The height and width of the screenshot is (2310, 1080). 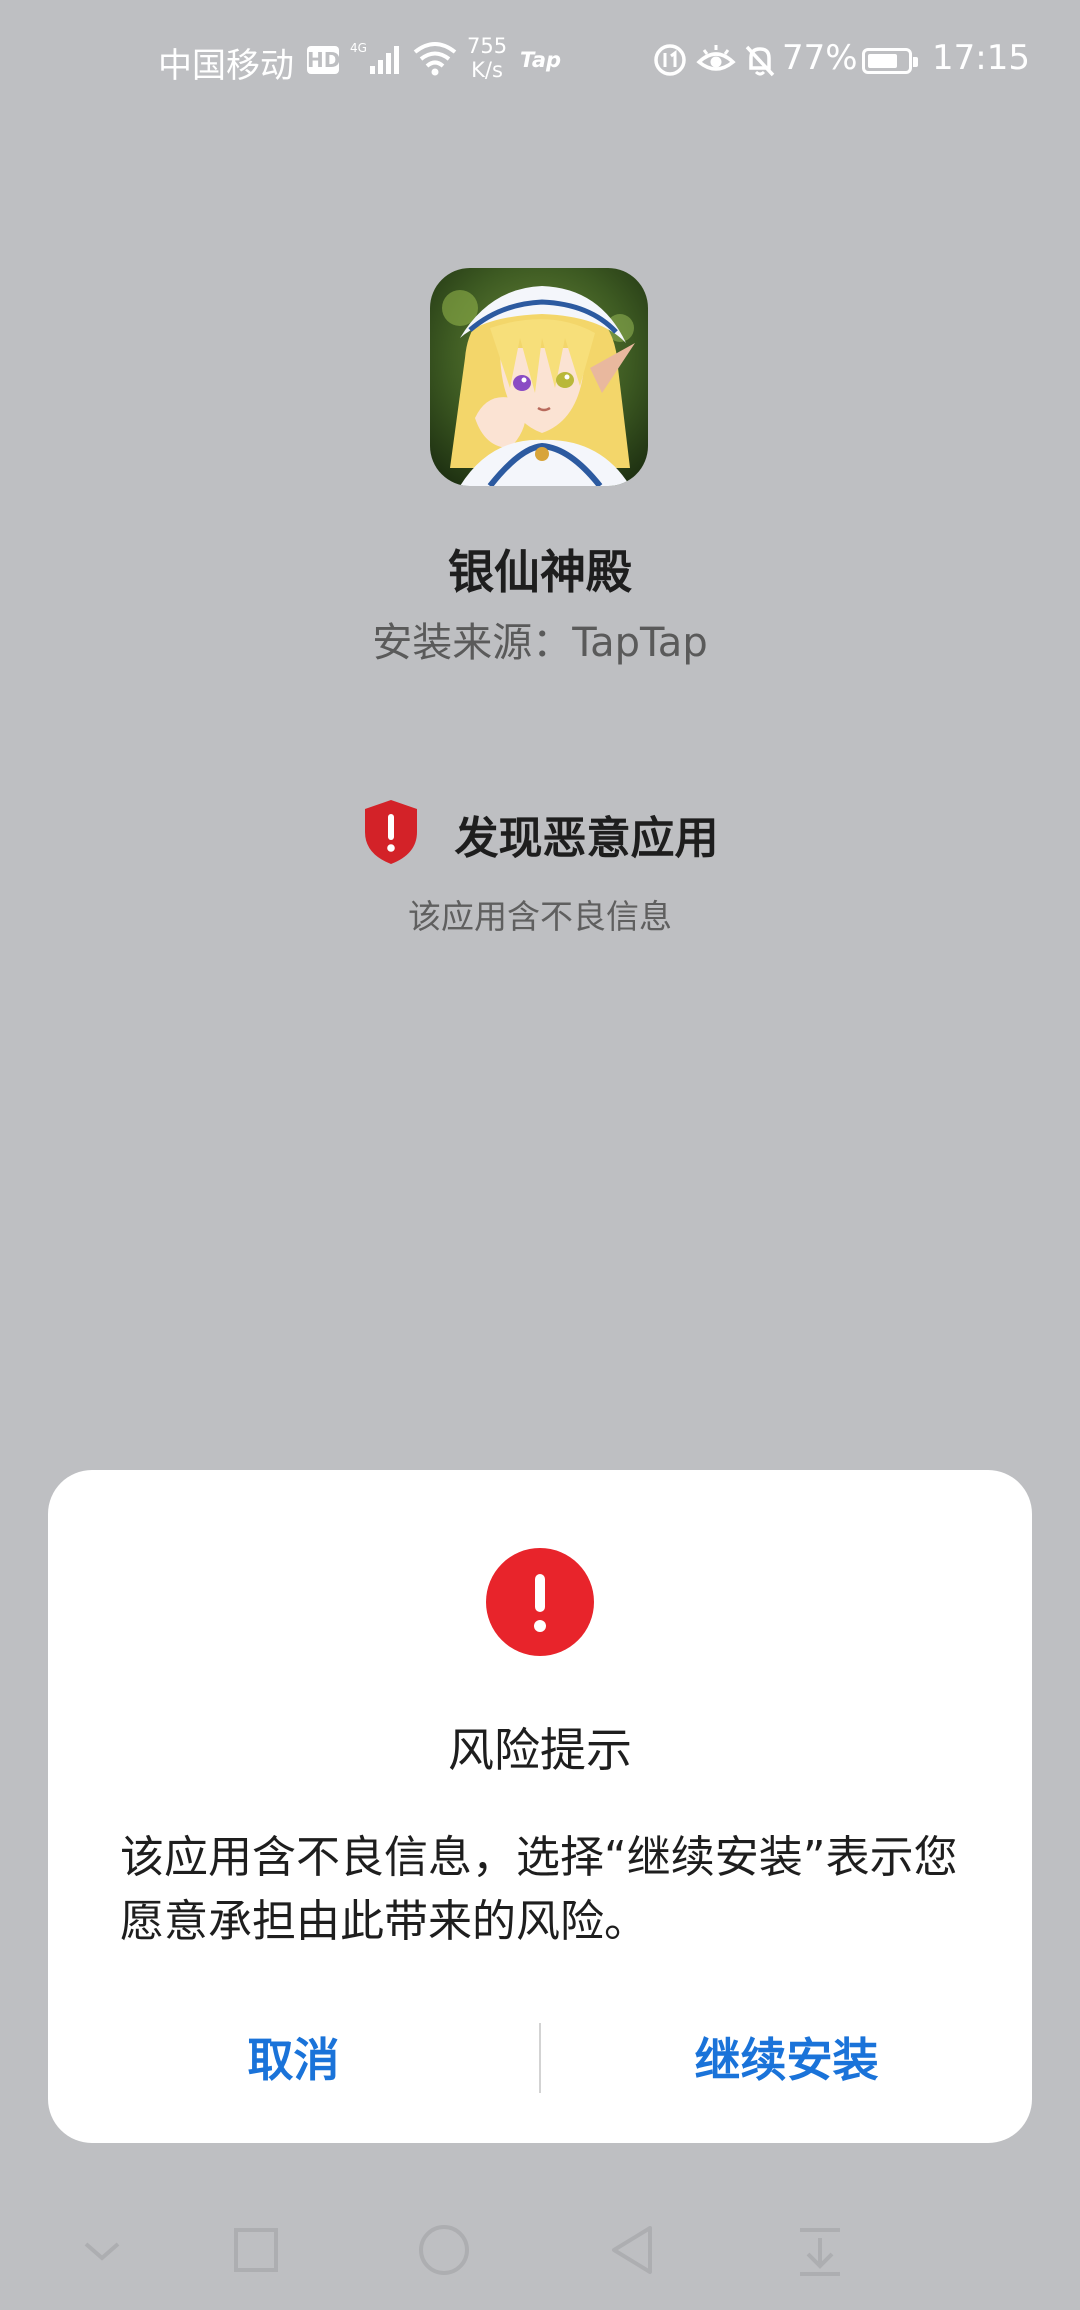 I want to click on status-bar: 中国移动 HD 4G 755 K/s Tap 77% 17:15, so click(x=540, y=63).